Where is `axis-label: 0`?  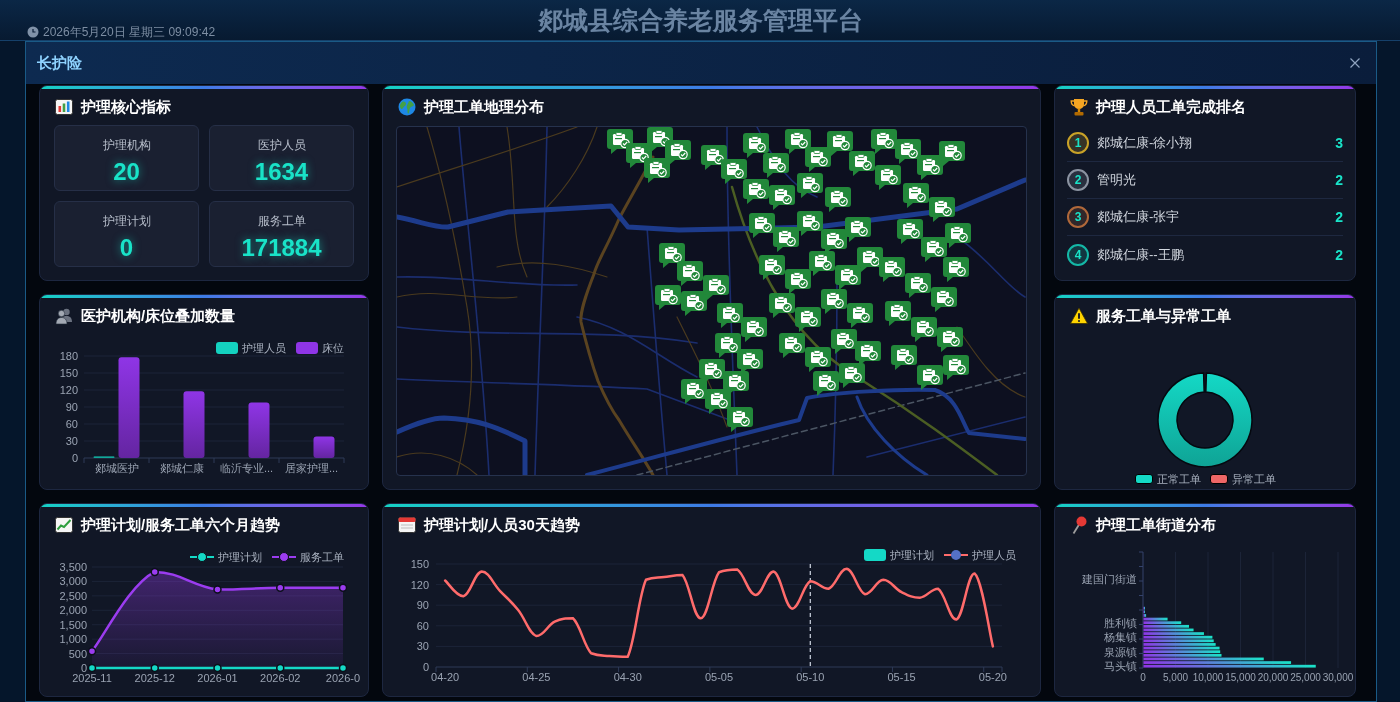
axis-label: 0 is located at coordinates (74, 458).